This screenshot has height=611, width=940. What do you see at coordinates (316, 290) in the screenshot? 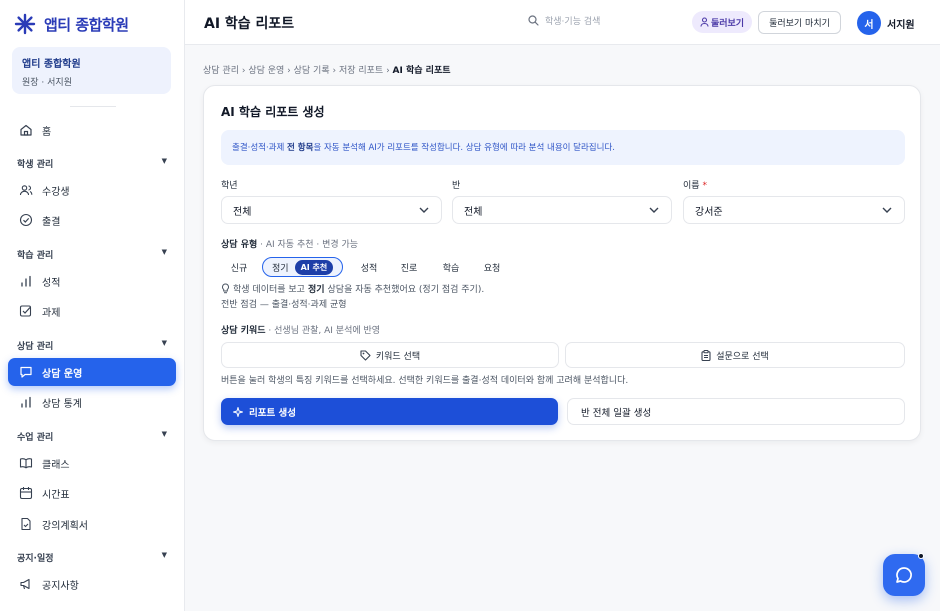
I see `hint-bold: 정기` at bounding box center [316, 290].